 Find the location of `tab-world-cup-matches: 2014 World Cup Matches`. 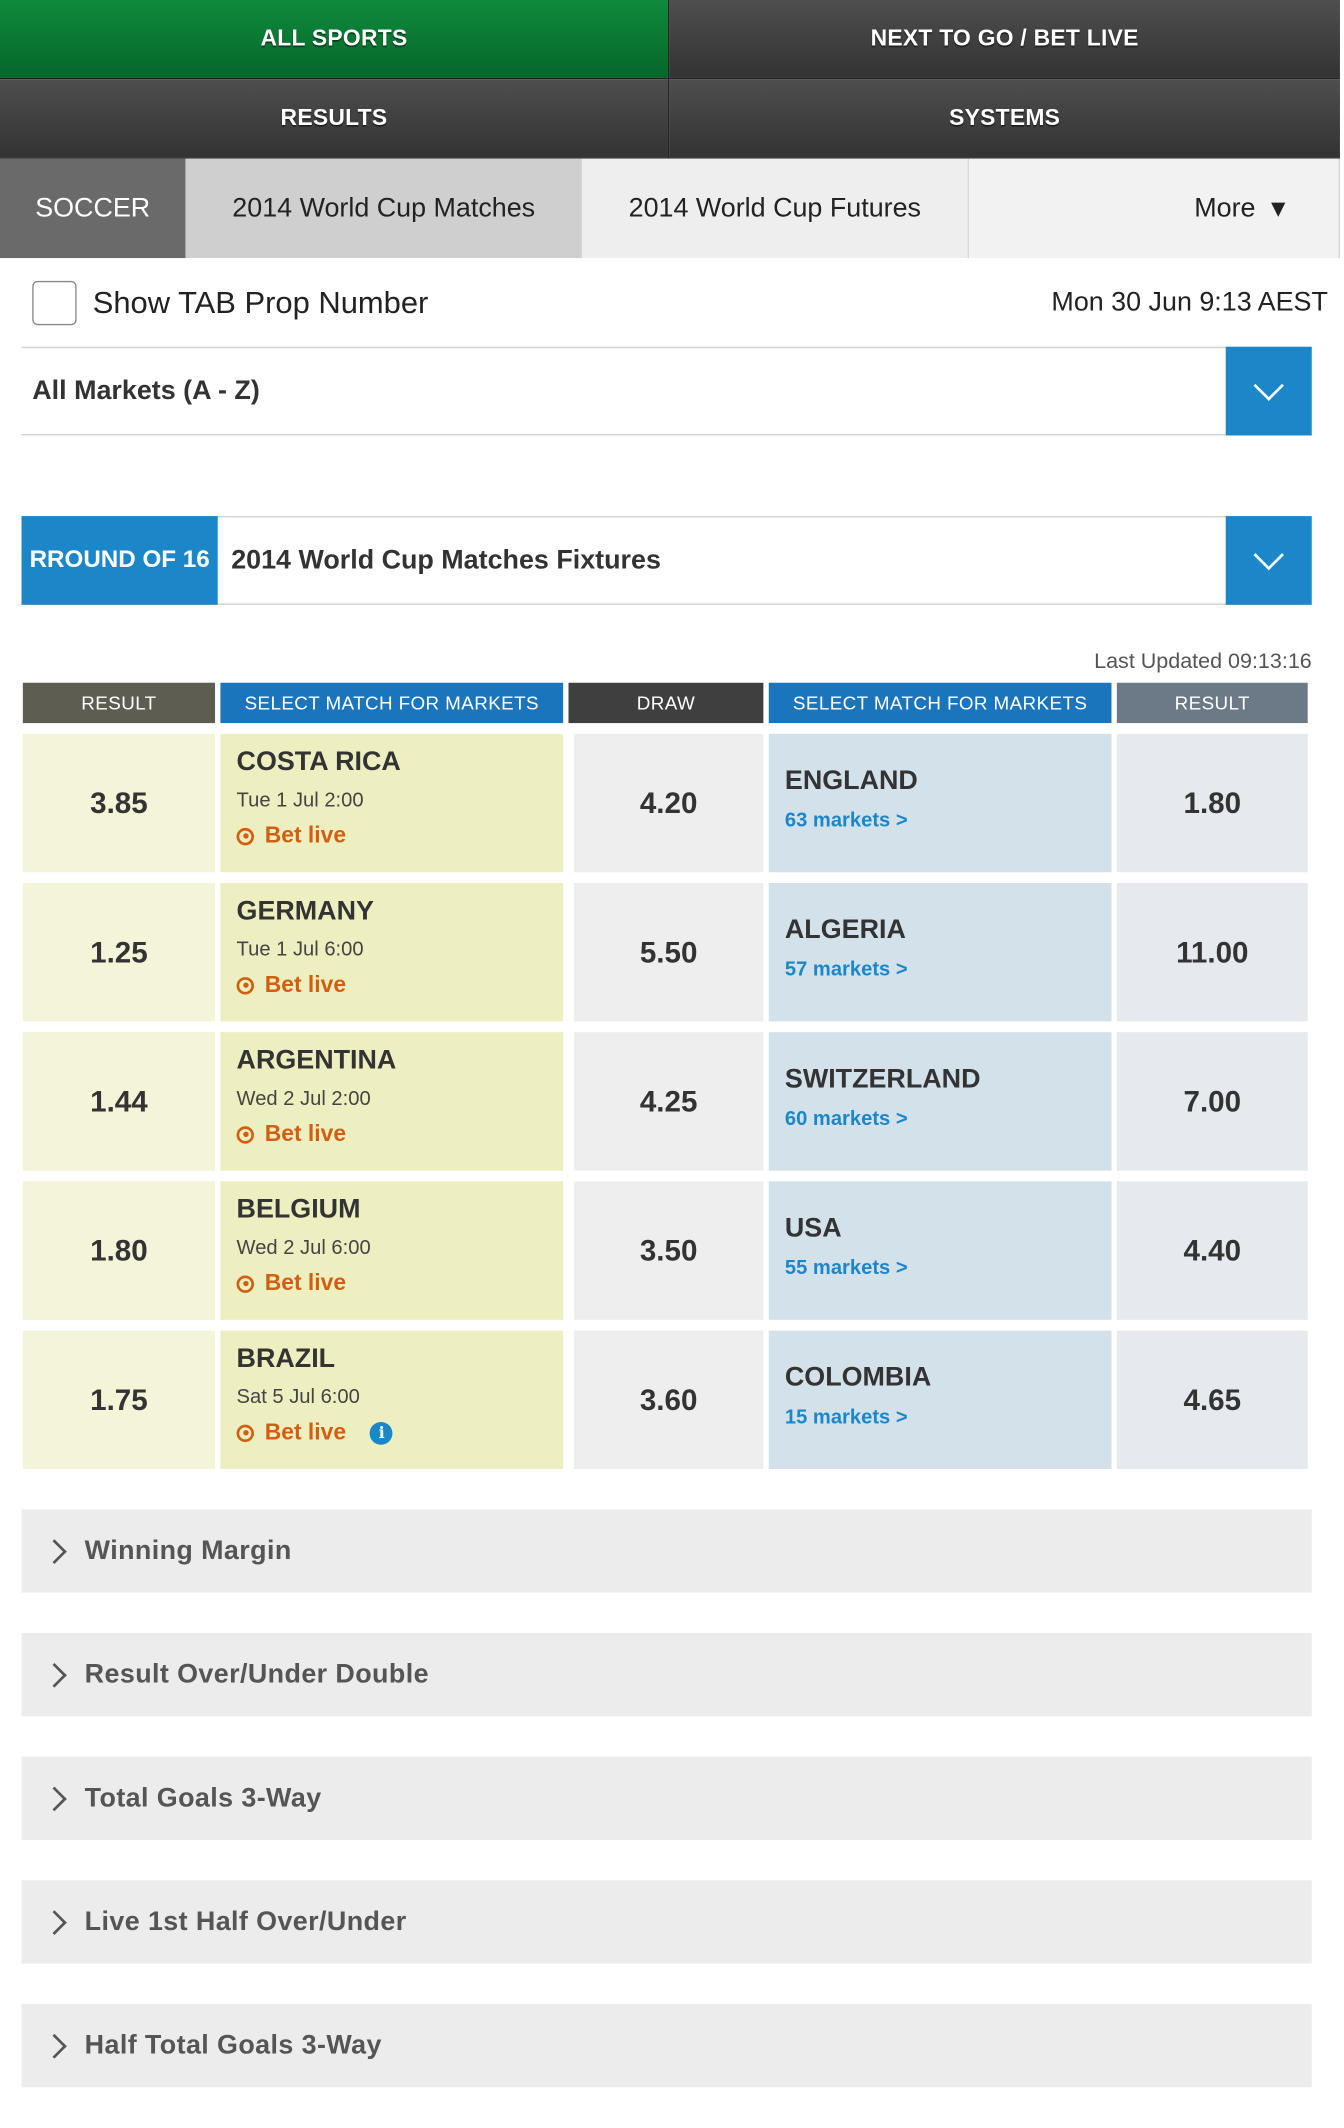

tab-world-cup-matches: 2014 World Cup Matches is located at coordinates (384, 208).